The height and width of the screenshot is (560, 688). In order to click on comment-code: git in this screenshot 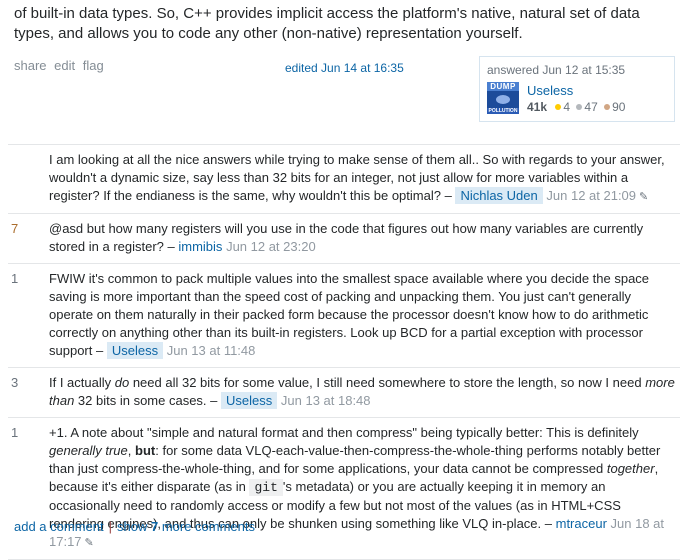, I will do `click(266, 487)`.